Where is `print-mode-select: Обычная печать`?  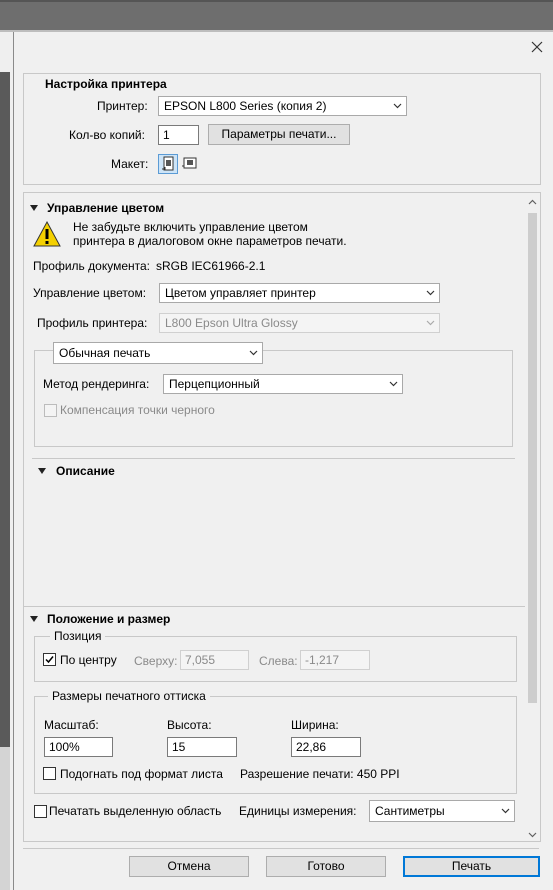 print-mode-select: Обычная печать is located at coordinates (158, 353).